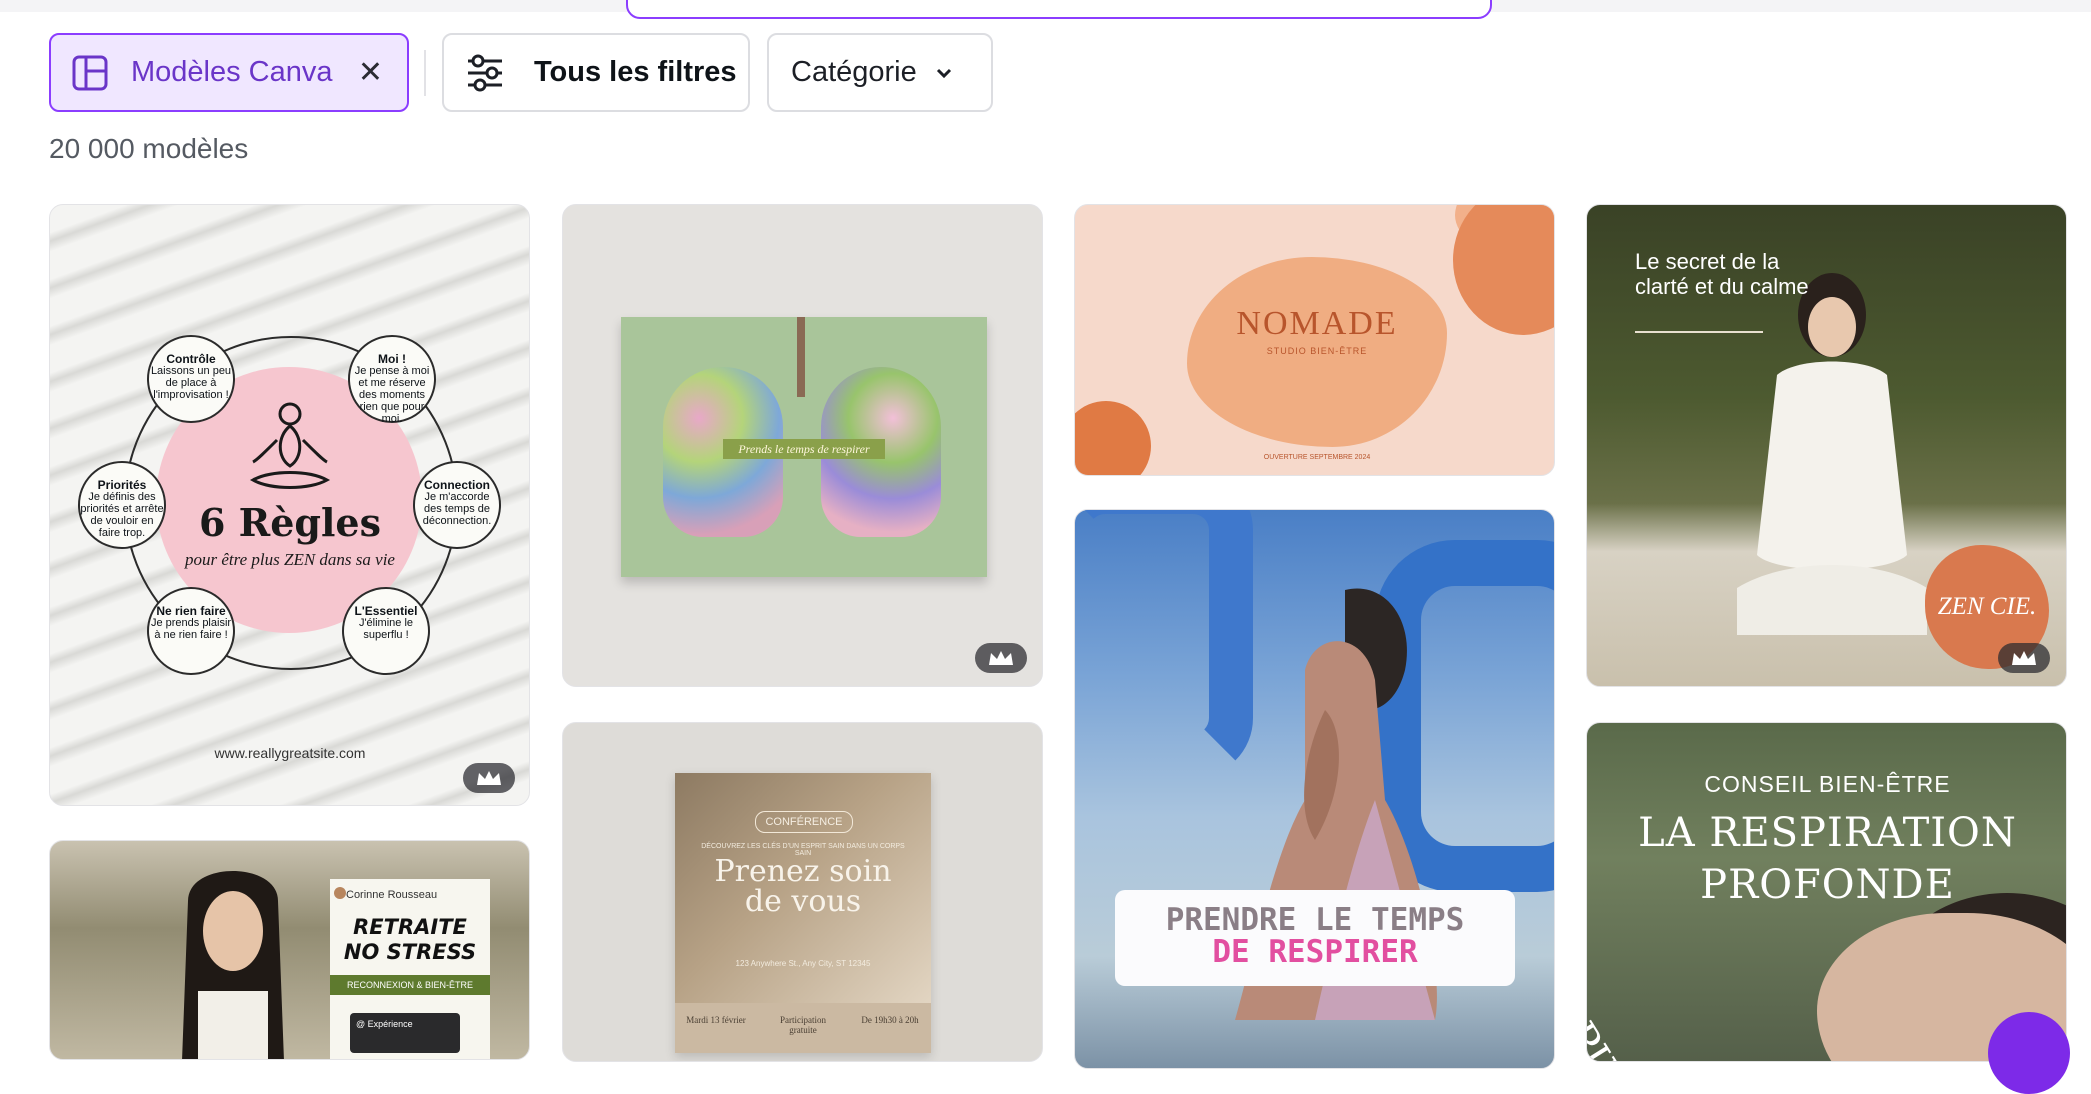  I want to click on sliders-icon, so click(485, 72).